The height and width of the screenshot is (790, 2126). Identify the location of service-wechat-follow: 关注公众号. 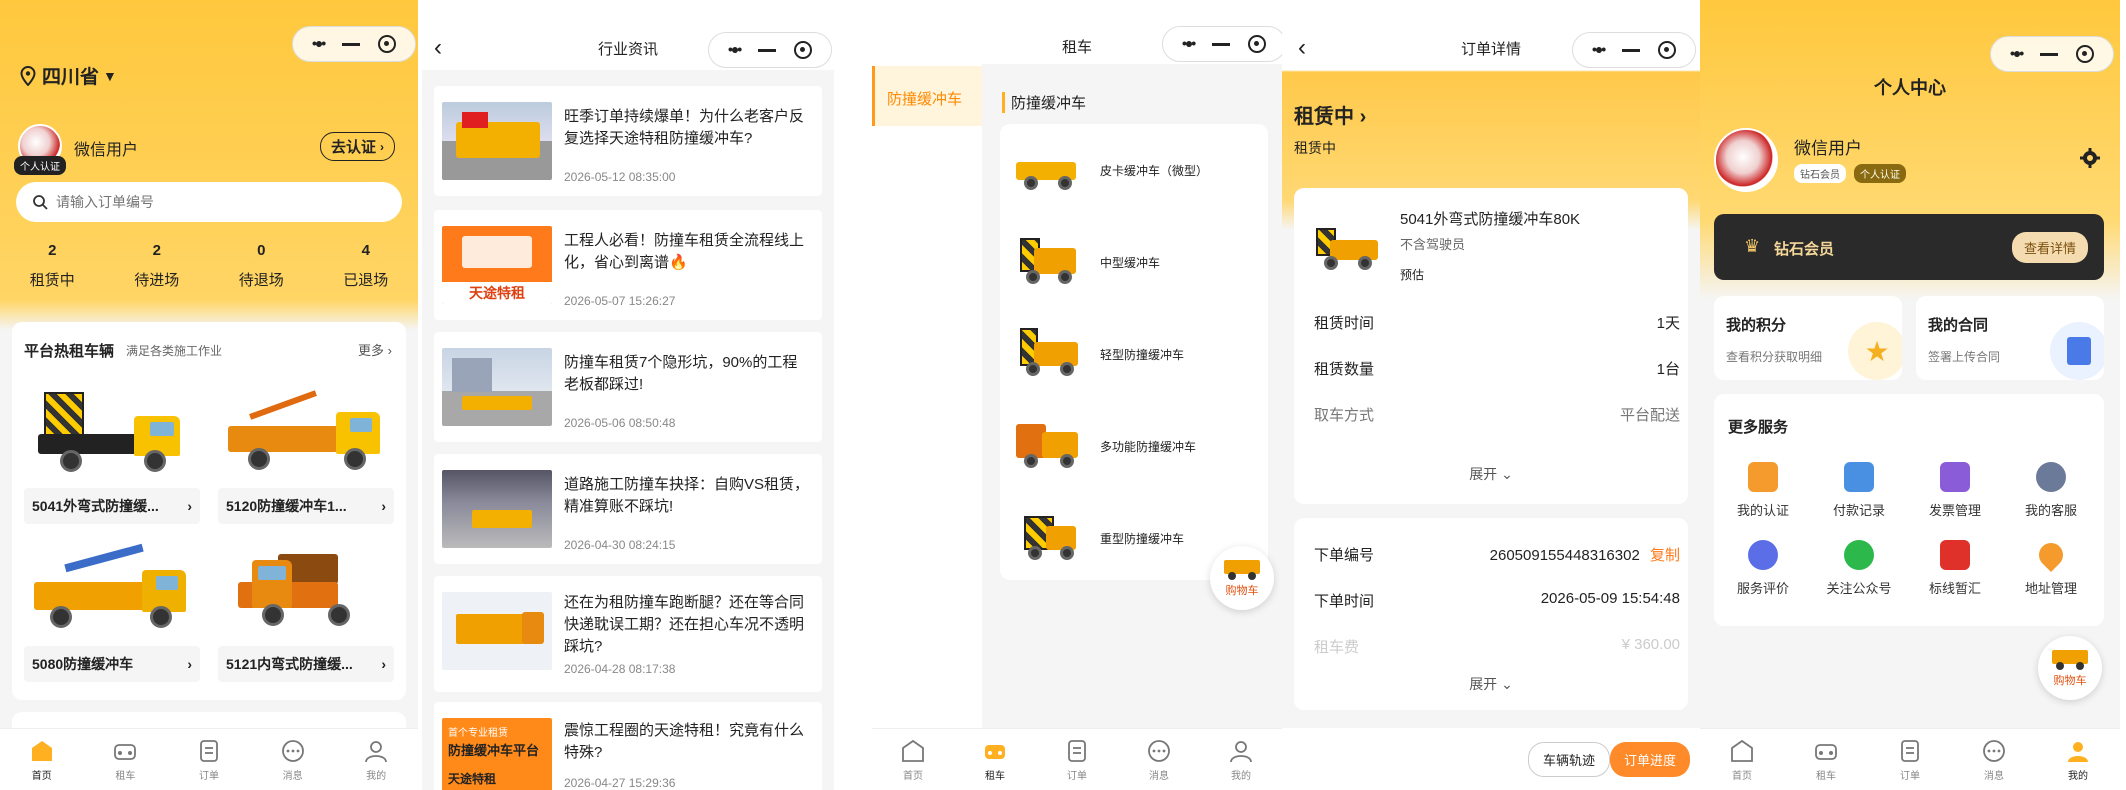
(1859, 568).